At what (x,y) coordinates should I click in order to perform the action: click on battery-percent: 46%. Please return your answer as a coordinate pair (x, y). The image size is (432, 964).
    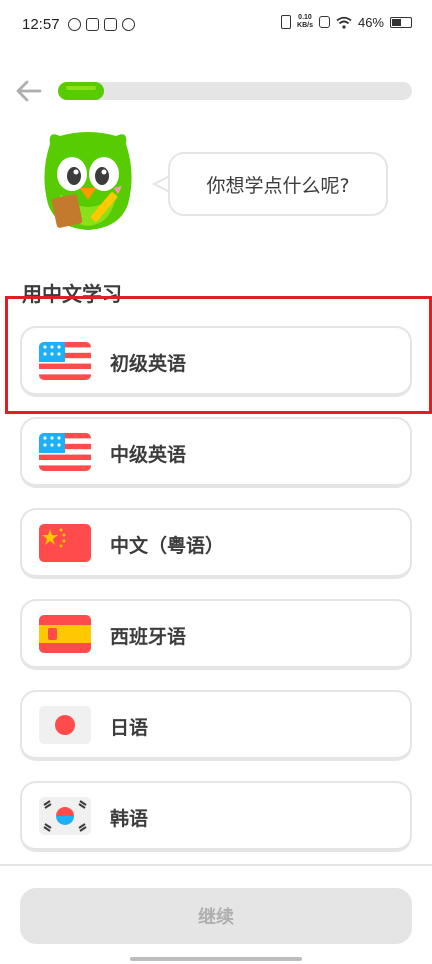
    Looking at the image, I should click on (370, 22).